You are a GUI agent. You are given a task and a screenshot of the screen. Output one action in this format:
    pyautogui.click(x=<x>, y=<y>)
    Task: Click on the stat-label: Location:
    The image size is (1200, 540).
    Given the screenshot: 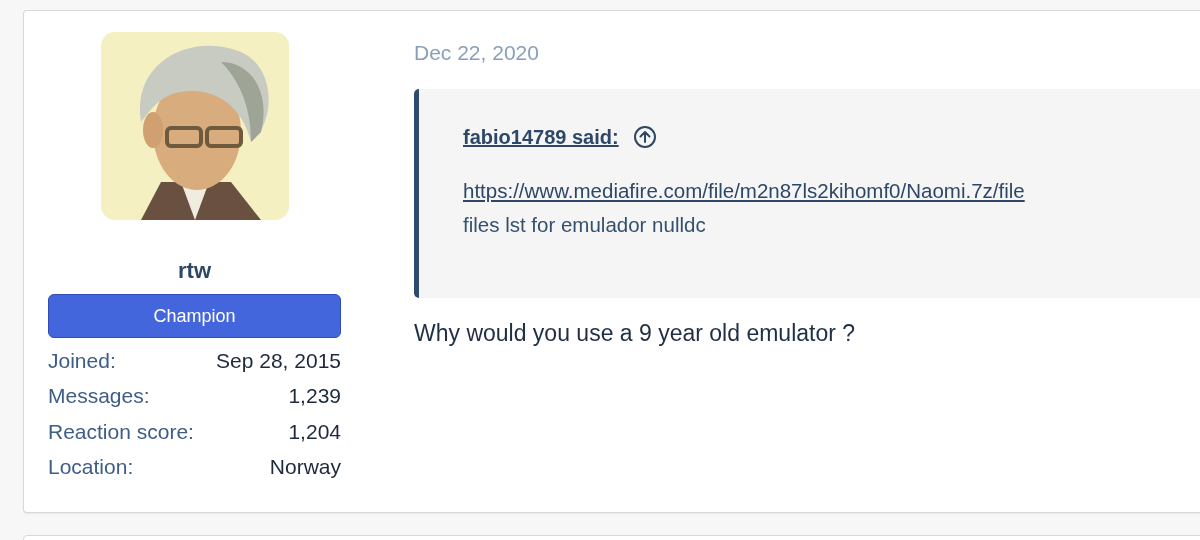 What is the action you would take?
    pyautogui.click(x=91, y=467)
    